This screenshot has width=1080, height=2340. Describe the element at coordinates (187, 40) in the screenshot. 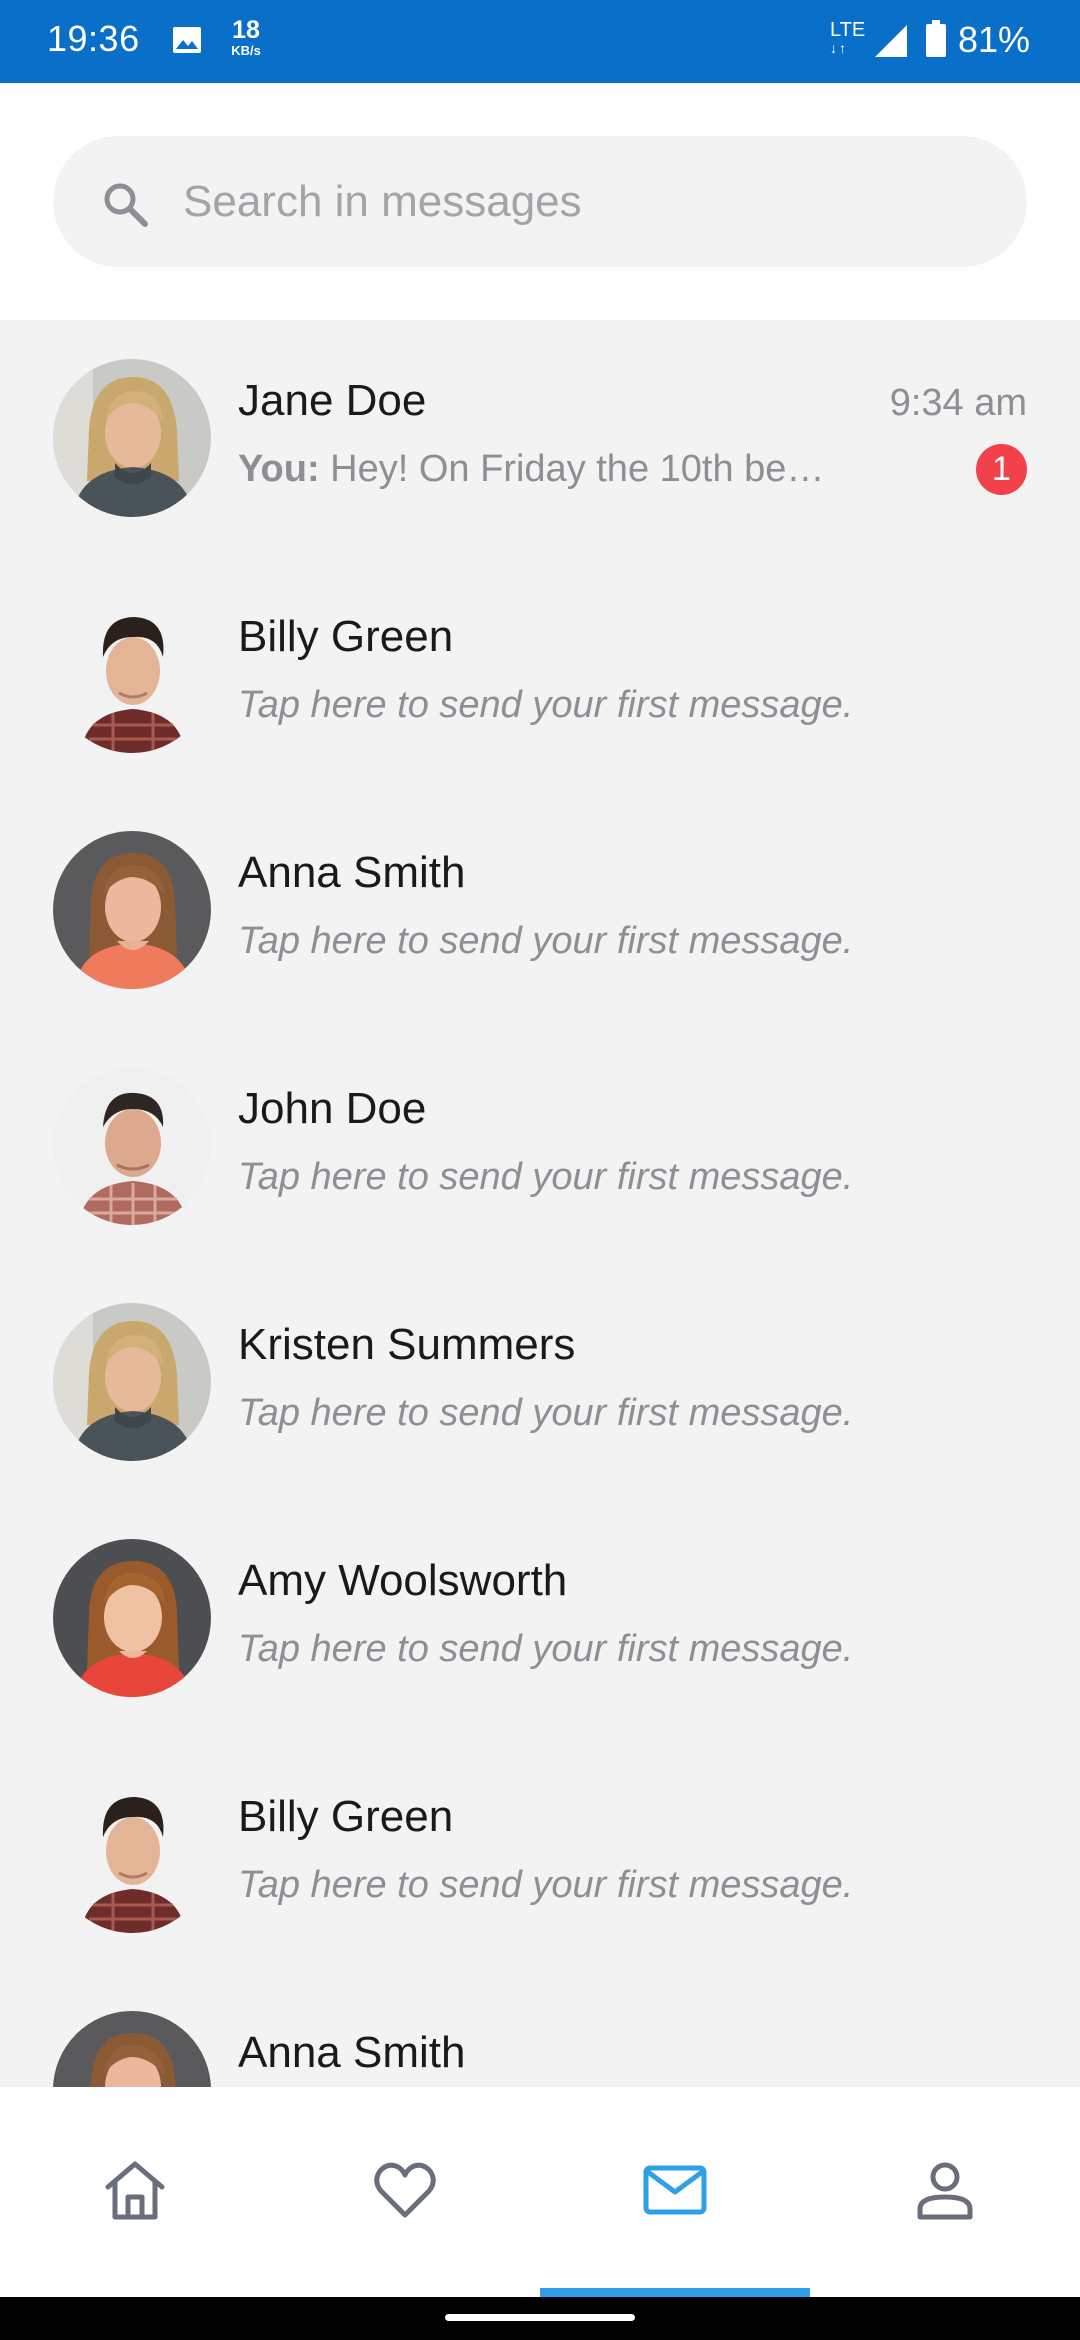

I see `image-notification-icon` at that location.